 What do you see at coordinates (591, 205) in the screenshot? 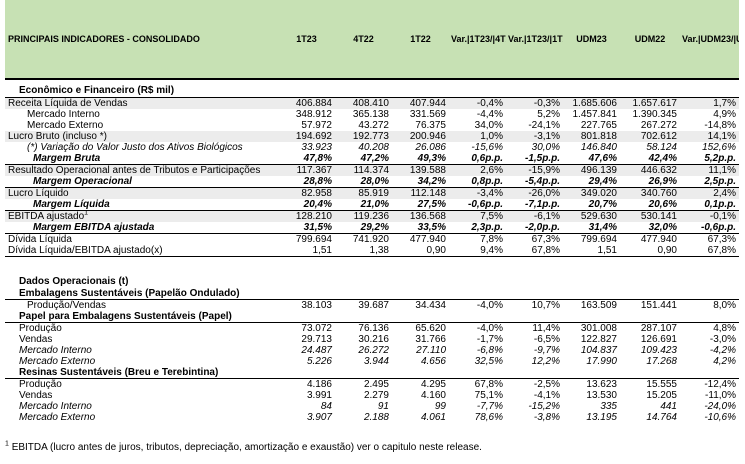
I see `value-cell: 20,7%` at bounding box center [591, 205].